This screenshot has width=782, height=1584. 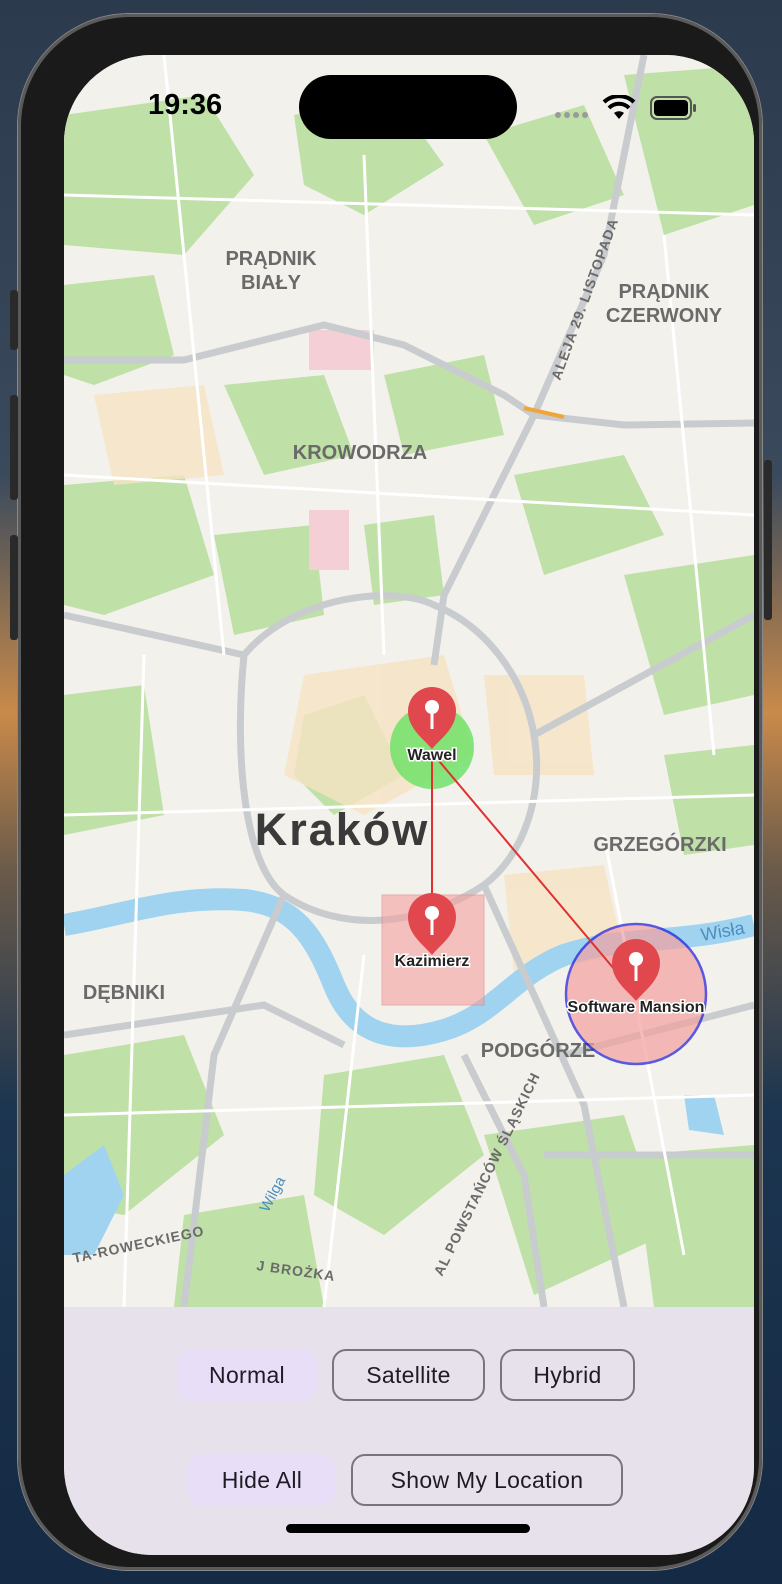 I want to click on district-label-krowodrza: KROWODRZA, so click(x=360, y=453).